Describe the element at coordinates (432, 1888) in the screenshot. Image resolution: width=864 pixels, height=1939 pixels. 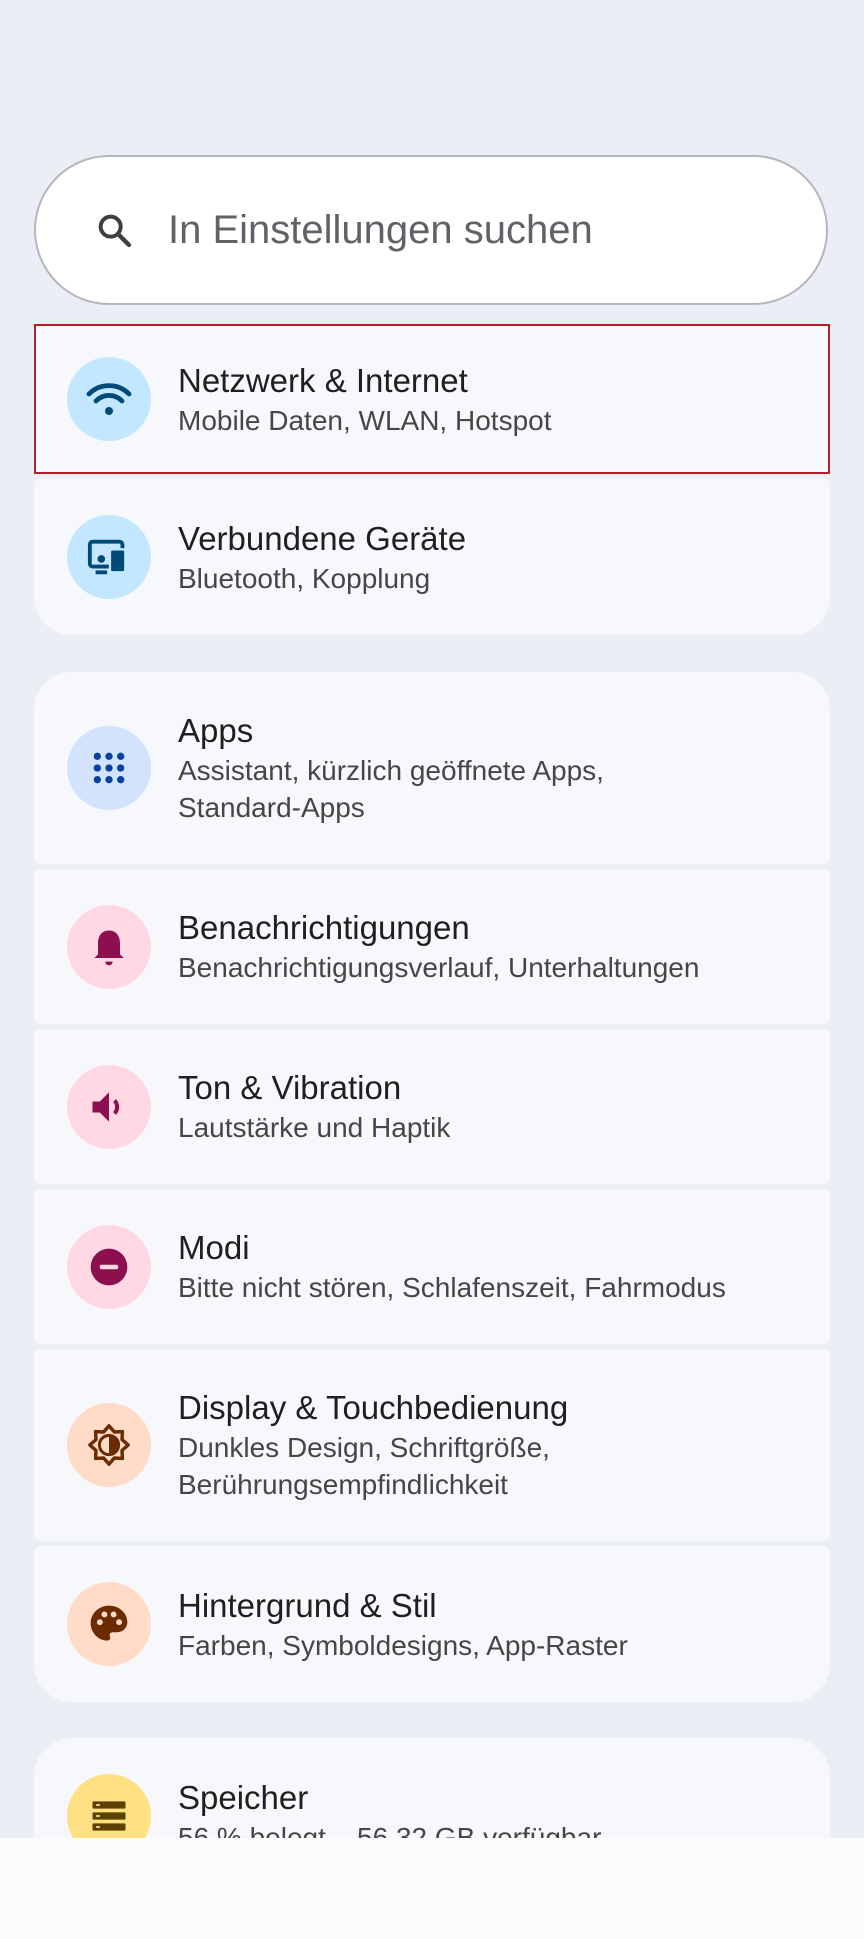
I see `bottom-overlay` at that location.